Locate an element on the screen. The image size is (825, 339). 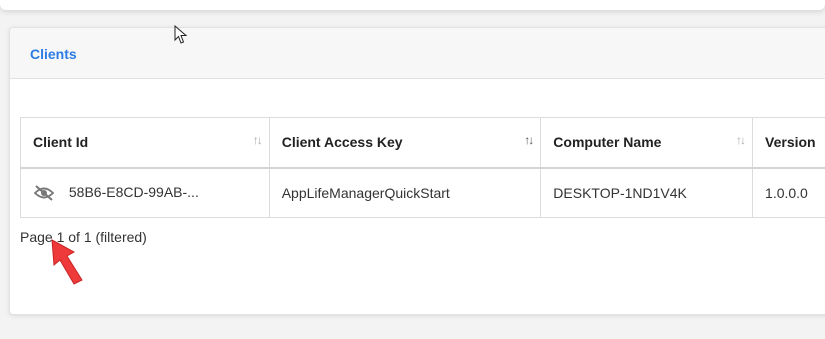
top-card is located at coordinates (412, 5).